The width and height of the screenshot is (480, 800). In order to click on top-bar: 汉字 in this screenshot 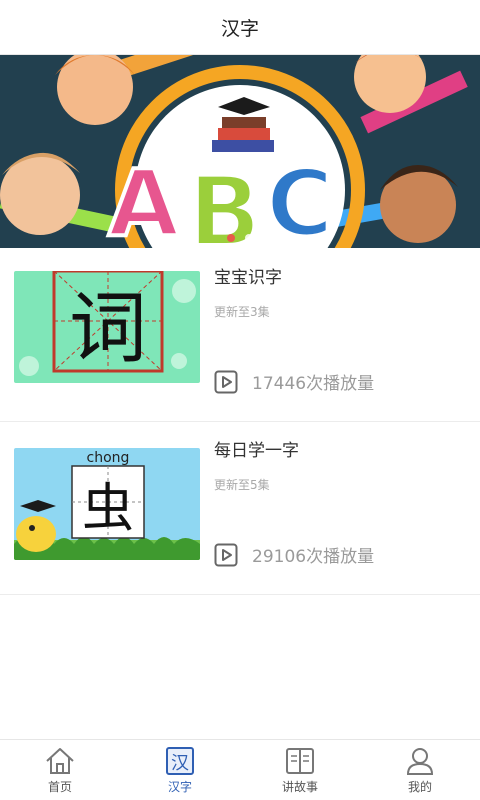, I will do `click(240, 27)`.